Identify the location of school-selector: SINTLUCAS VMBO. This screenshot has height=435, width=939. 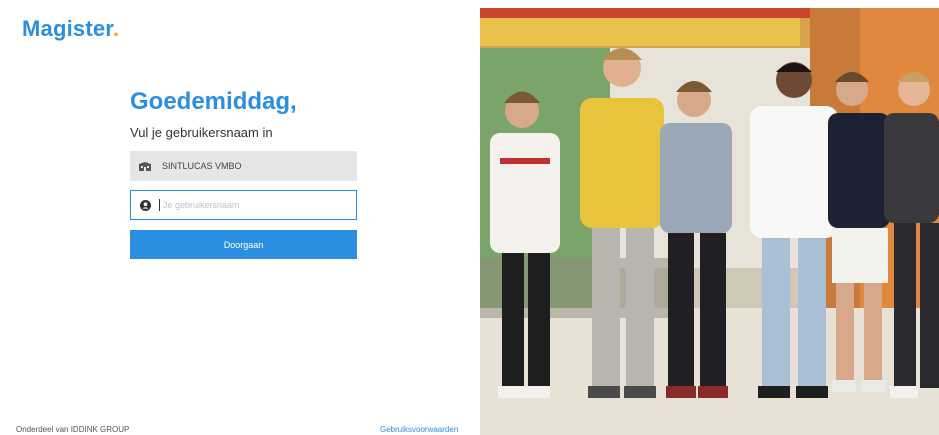
(243, 166).